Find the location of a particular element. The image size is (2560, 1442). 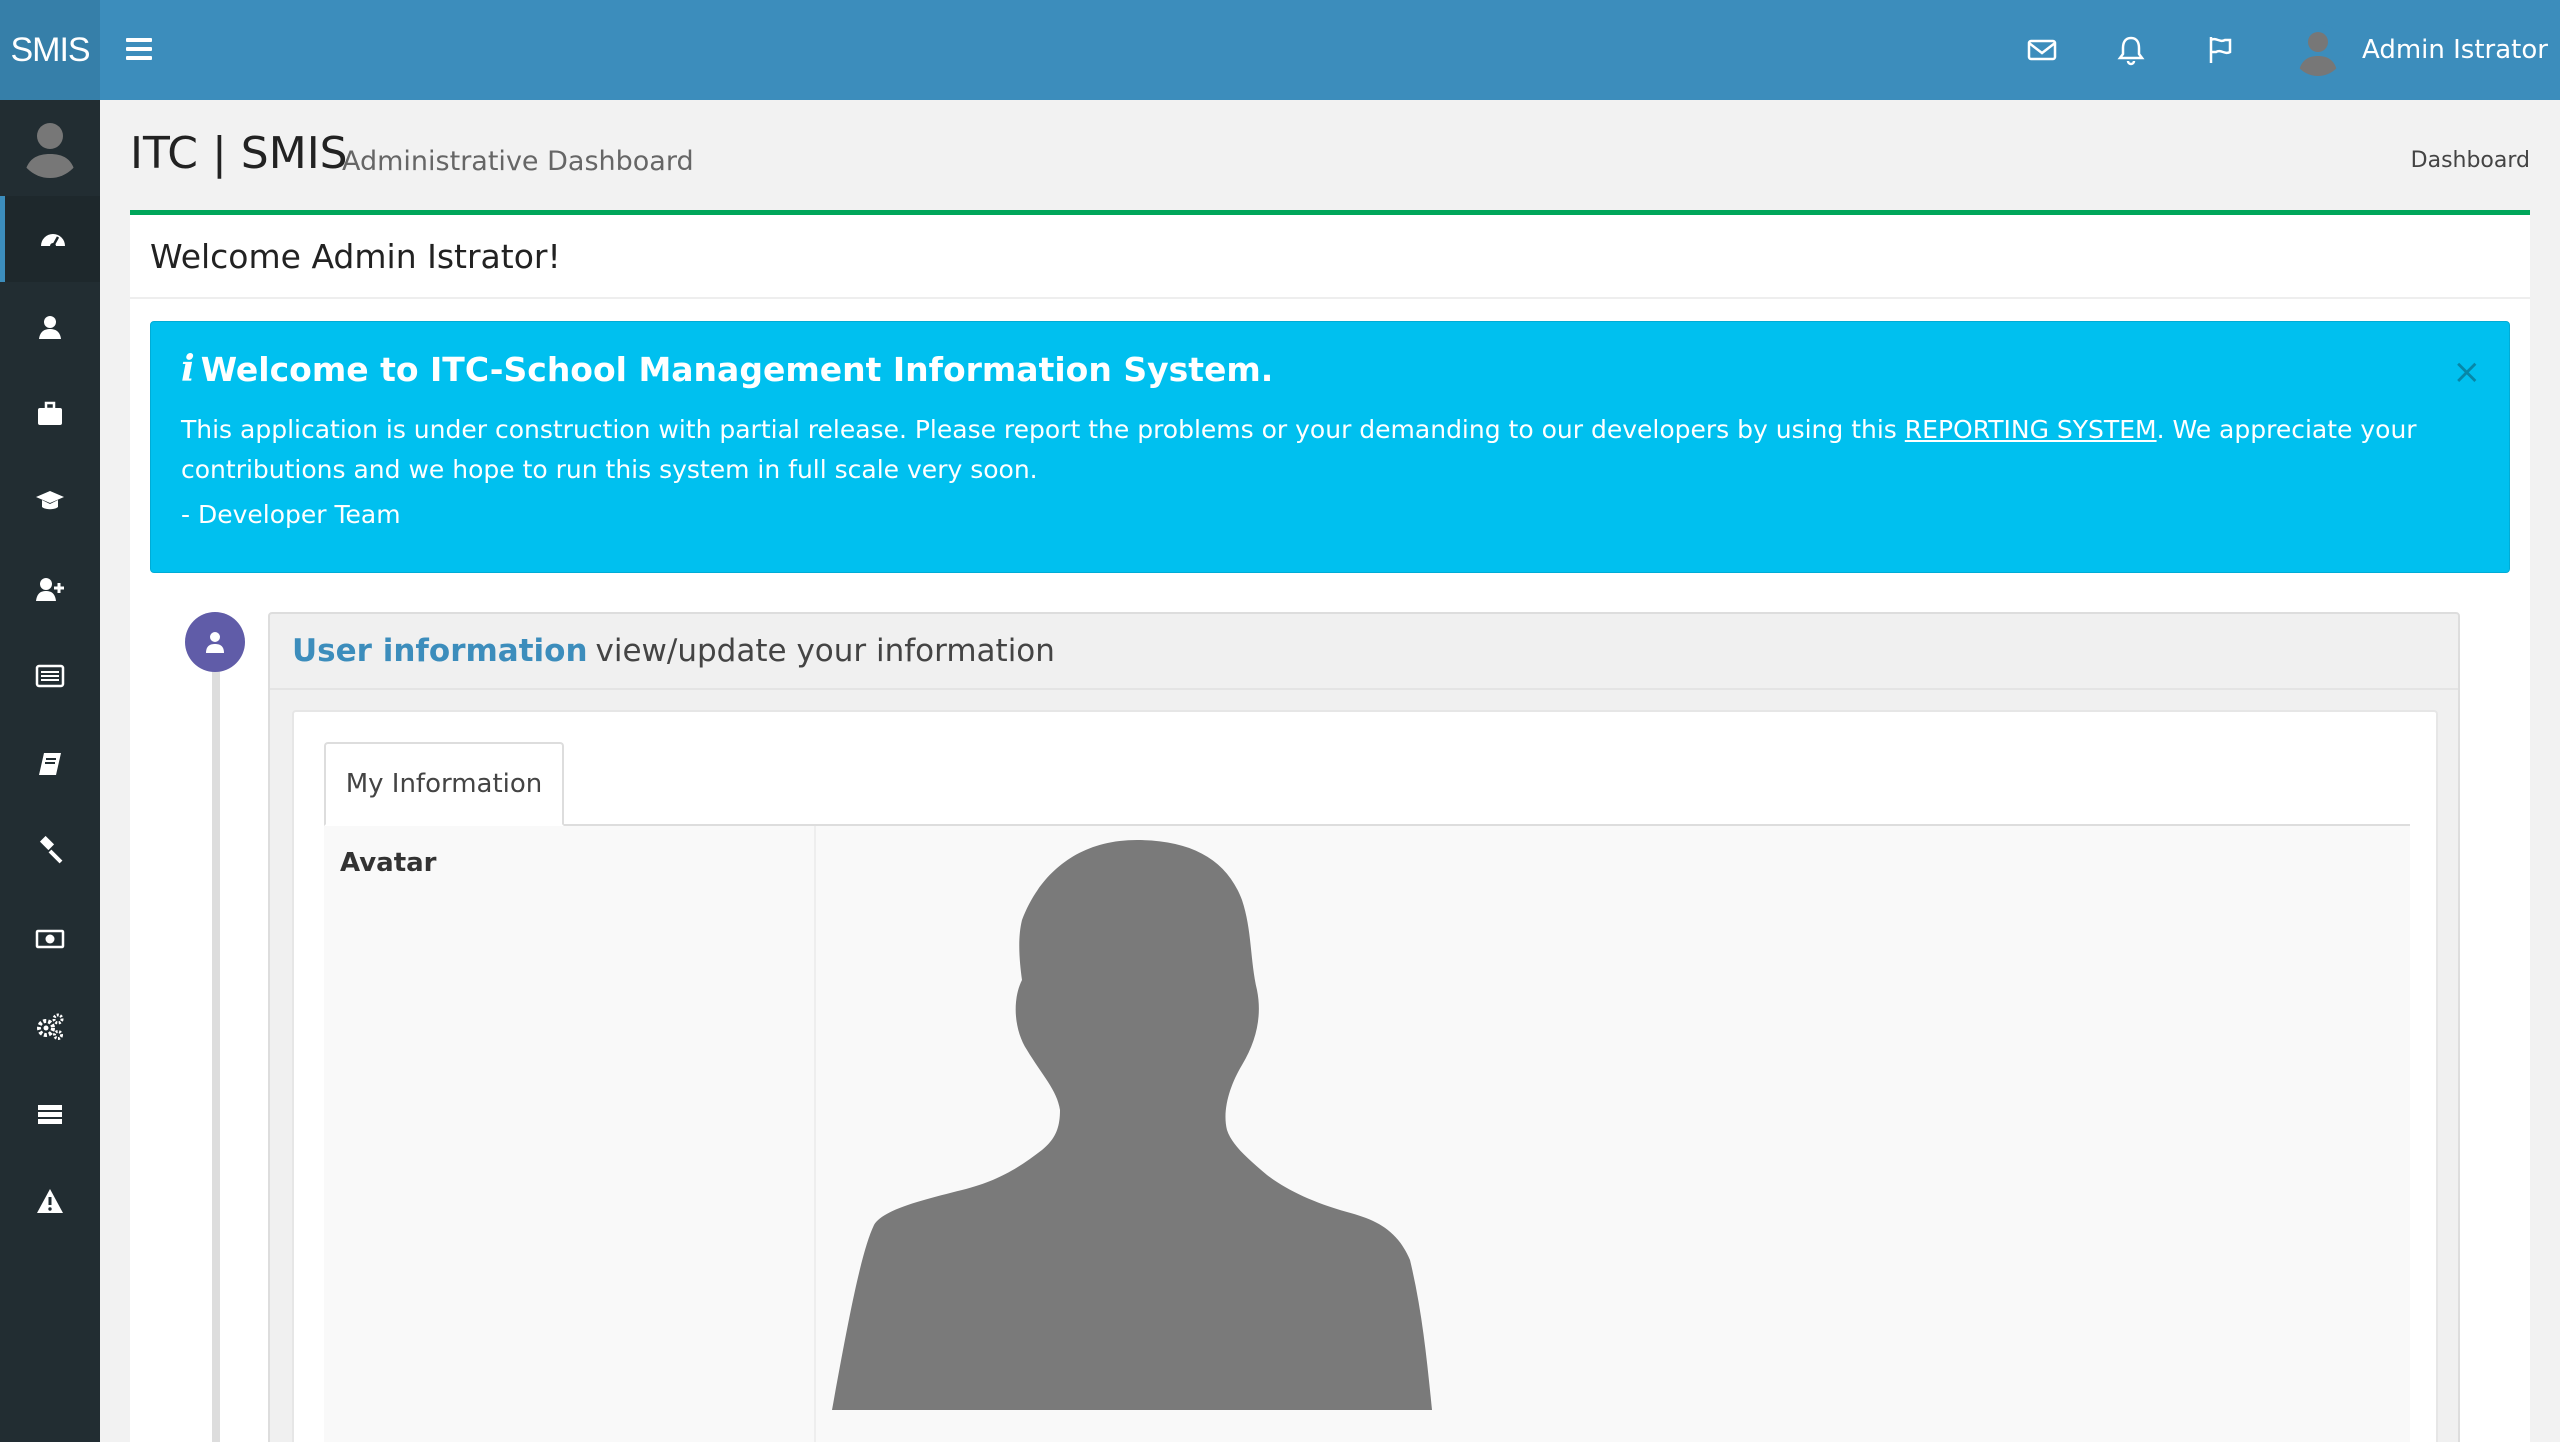

welcome-box-header: Welcome Admin Istrator! is located at coordinates (1330, 257).